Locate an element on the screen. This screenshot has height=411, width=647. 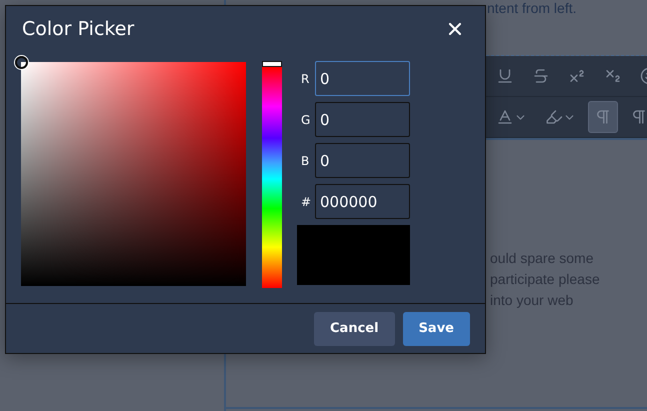
underline-icon is located at coordinates (505, 76).